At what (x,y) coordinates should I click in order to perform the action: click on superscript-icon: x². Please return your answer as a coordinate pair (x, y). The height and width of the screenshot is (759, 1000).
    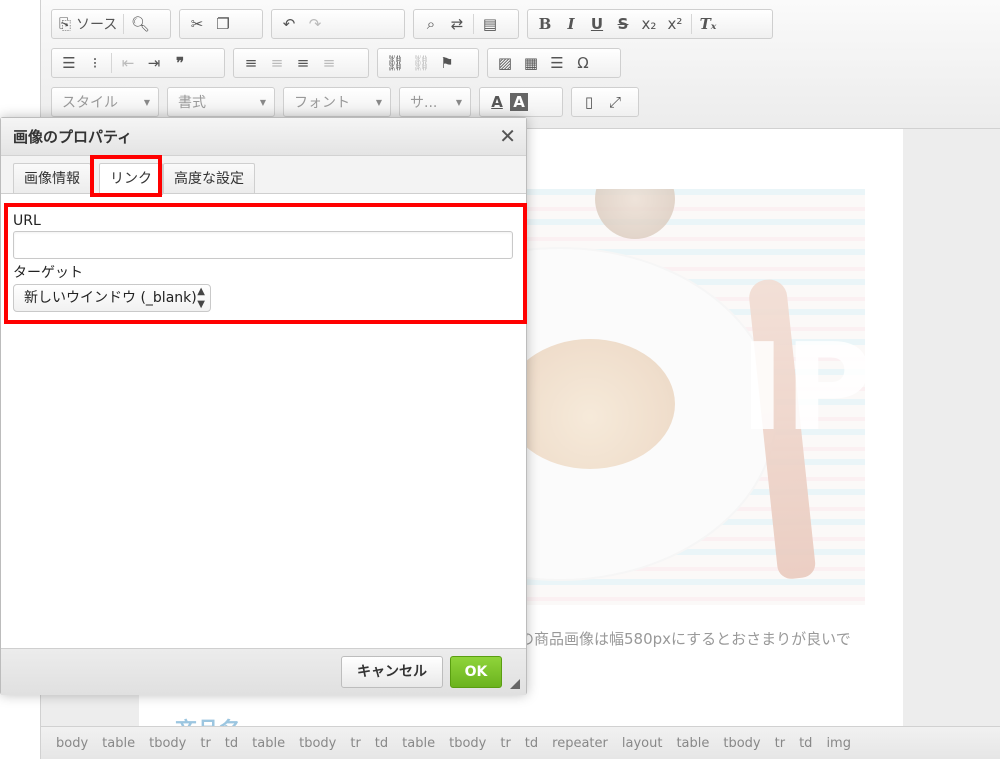
    Looking at the image, I should click on (675, 24).